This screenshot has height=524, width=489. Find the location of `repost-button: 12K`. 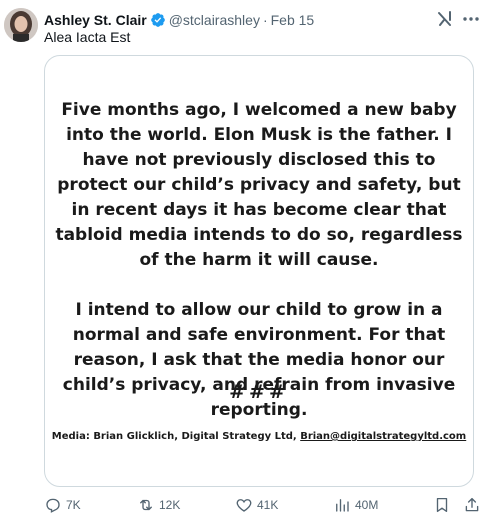

repost-button: 12K is located at coordinates (158, 505).